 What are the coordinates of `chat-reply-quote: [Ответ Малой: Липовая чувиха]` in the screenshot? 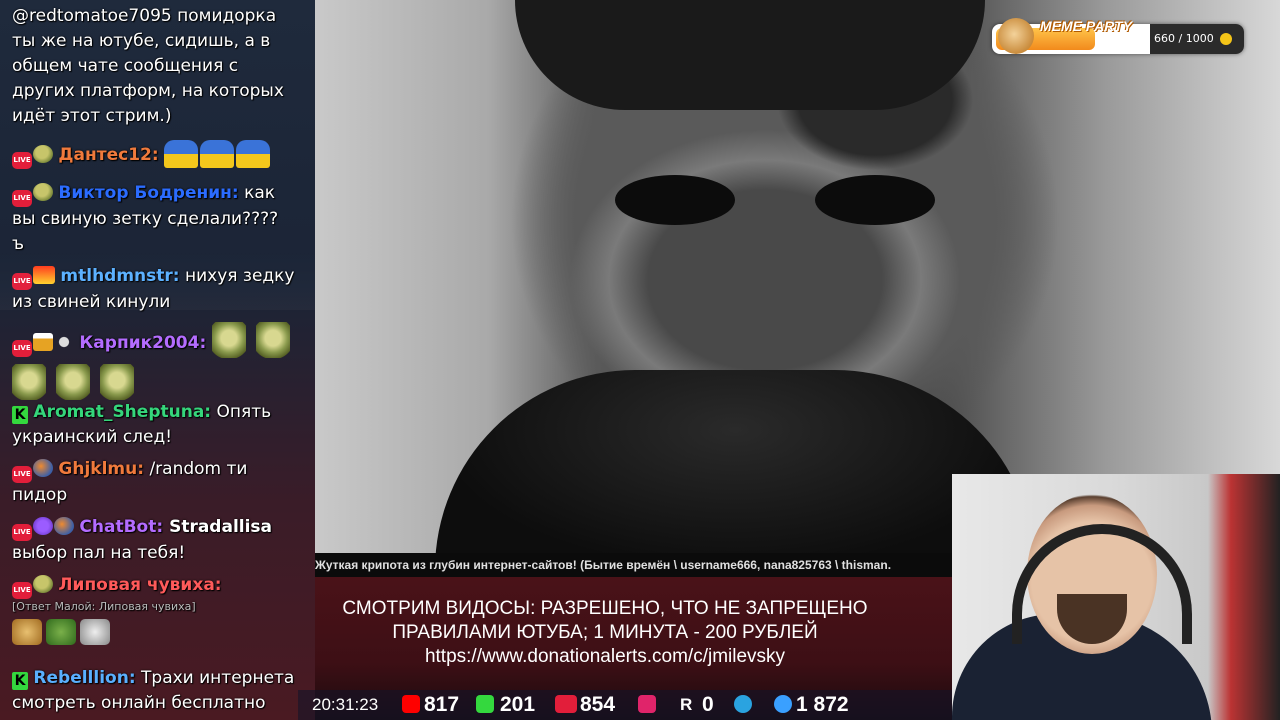 It's located at (104, 606).